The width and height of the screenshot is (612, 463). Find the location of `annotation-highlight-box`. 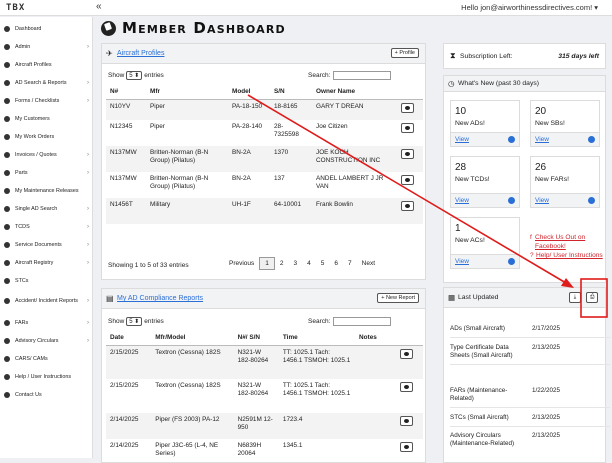

annotation-highlight-box is located at coordinates (594, 298).